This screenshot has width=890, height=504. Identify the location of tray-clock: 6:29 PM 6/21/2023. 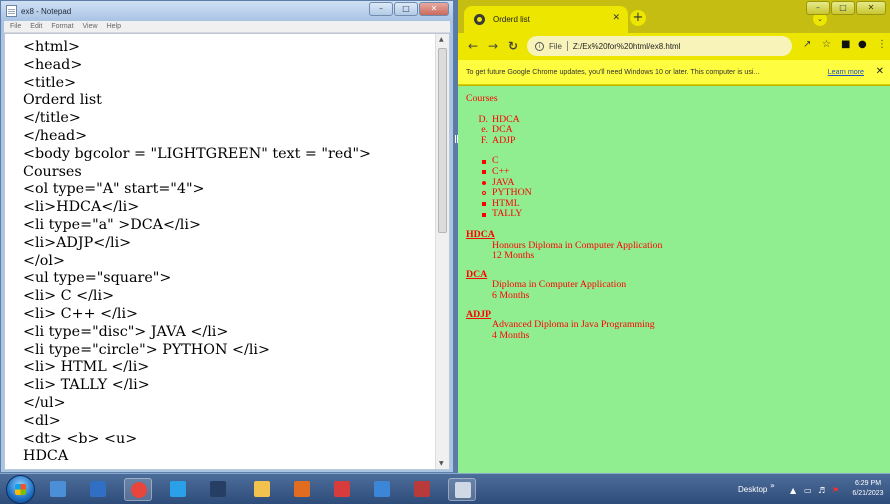
(868, 489).